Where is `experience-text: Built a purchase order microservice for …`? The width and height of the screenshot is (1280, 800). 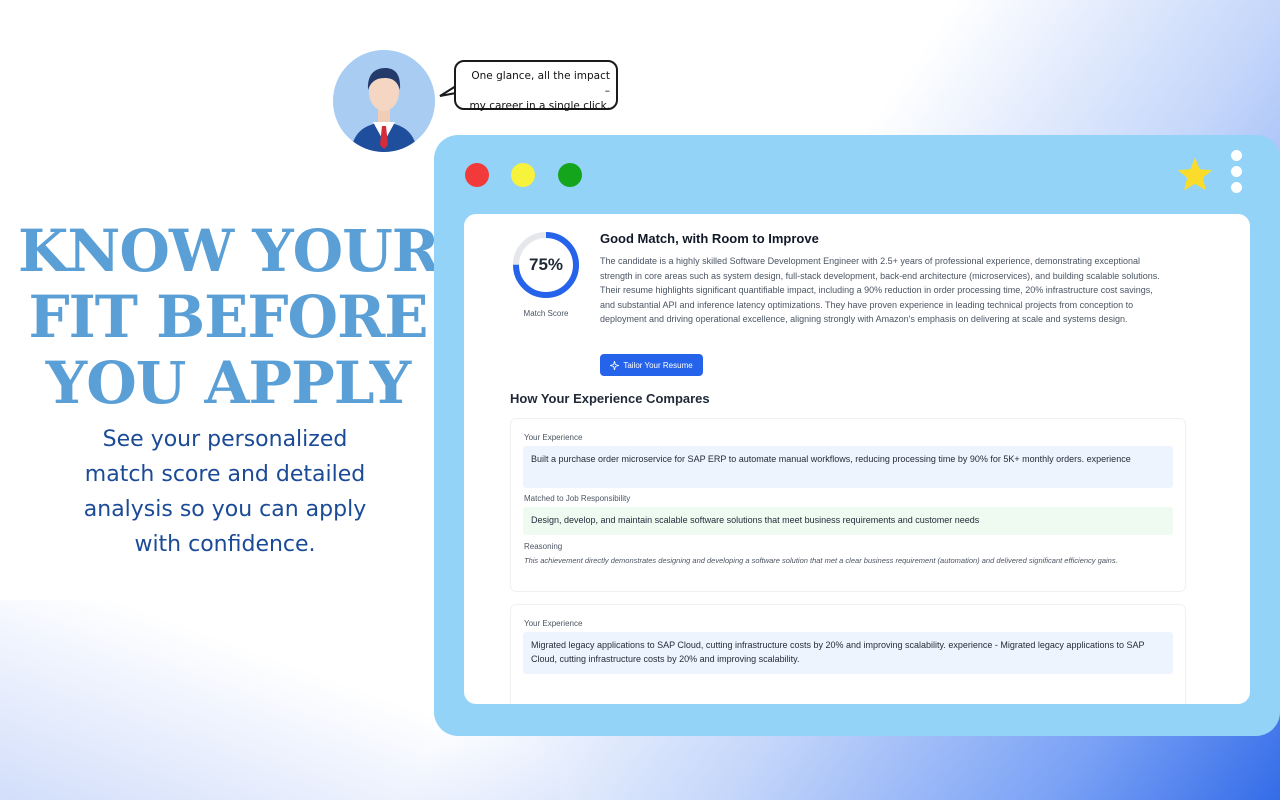 experience-text: Built a purchase order microservice for … is located at coordinates (848, 467).